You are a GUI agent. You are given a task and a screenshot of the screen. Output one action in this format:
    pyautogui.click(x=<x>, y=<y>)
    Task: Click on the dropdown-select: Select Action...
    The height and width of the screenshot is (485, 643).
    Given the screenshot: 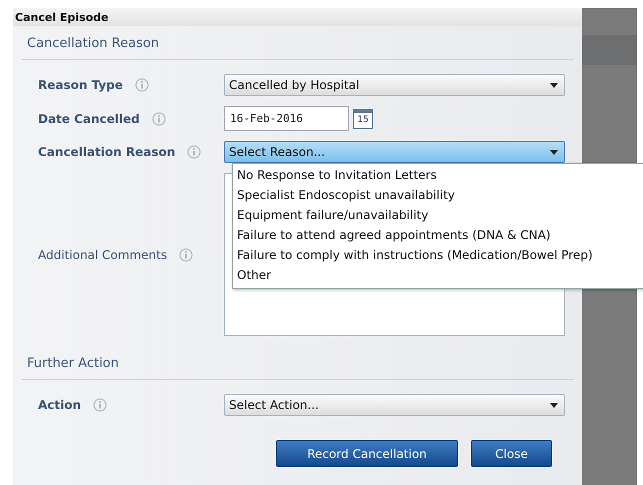 What is the action you would take?
    pyautogui.click(x=394, y=405)
    